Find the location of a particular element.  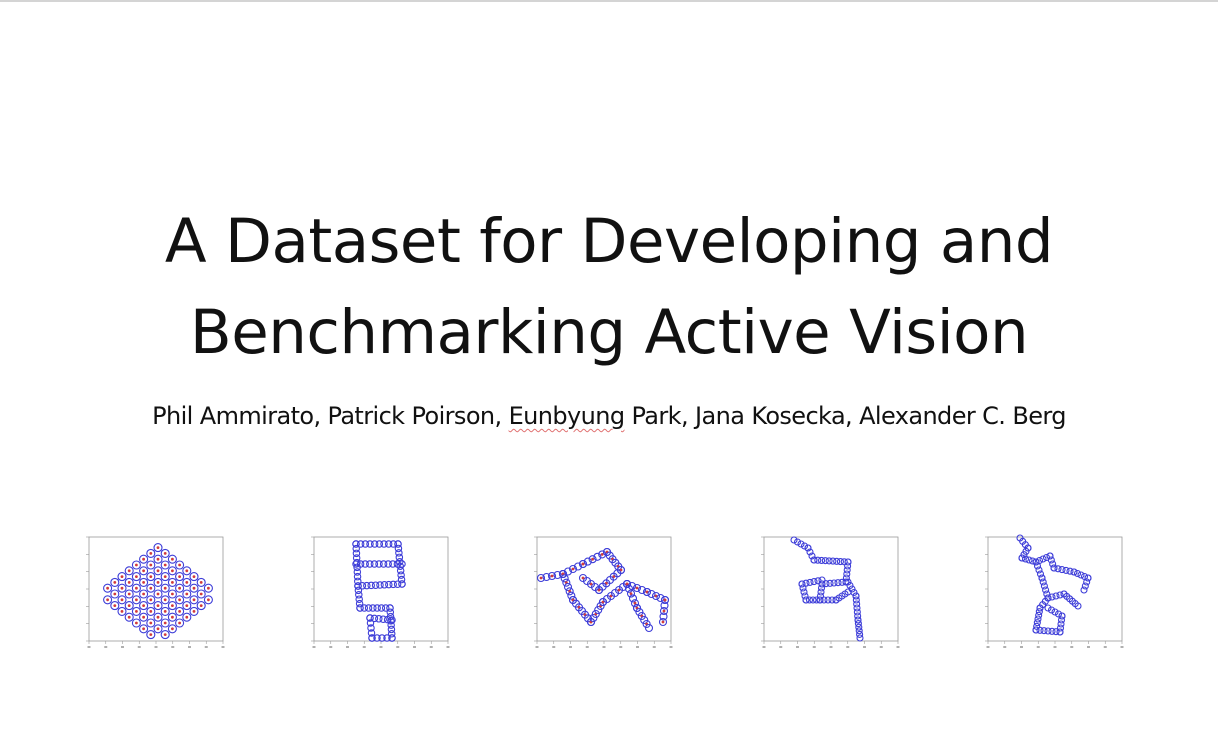

scene-plot-2-graphic is located at coordinates (380, 592).